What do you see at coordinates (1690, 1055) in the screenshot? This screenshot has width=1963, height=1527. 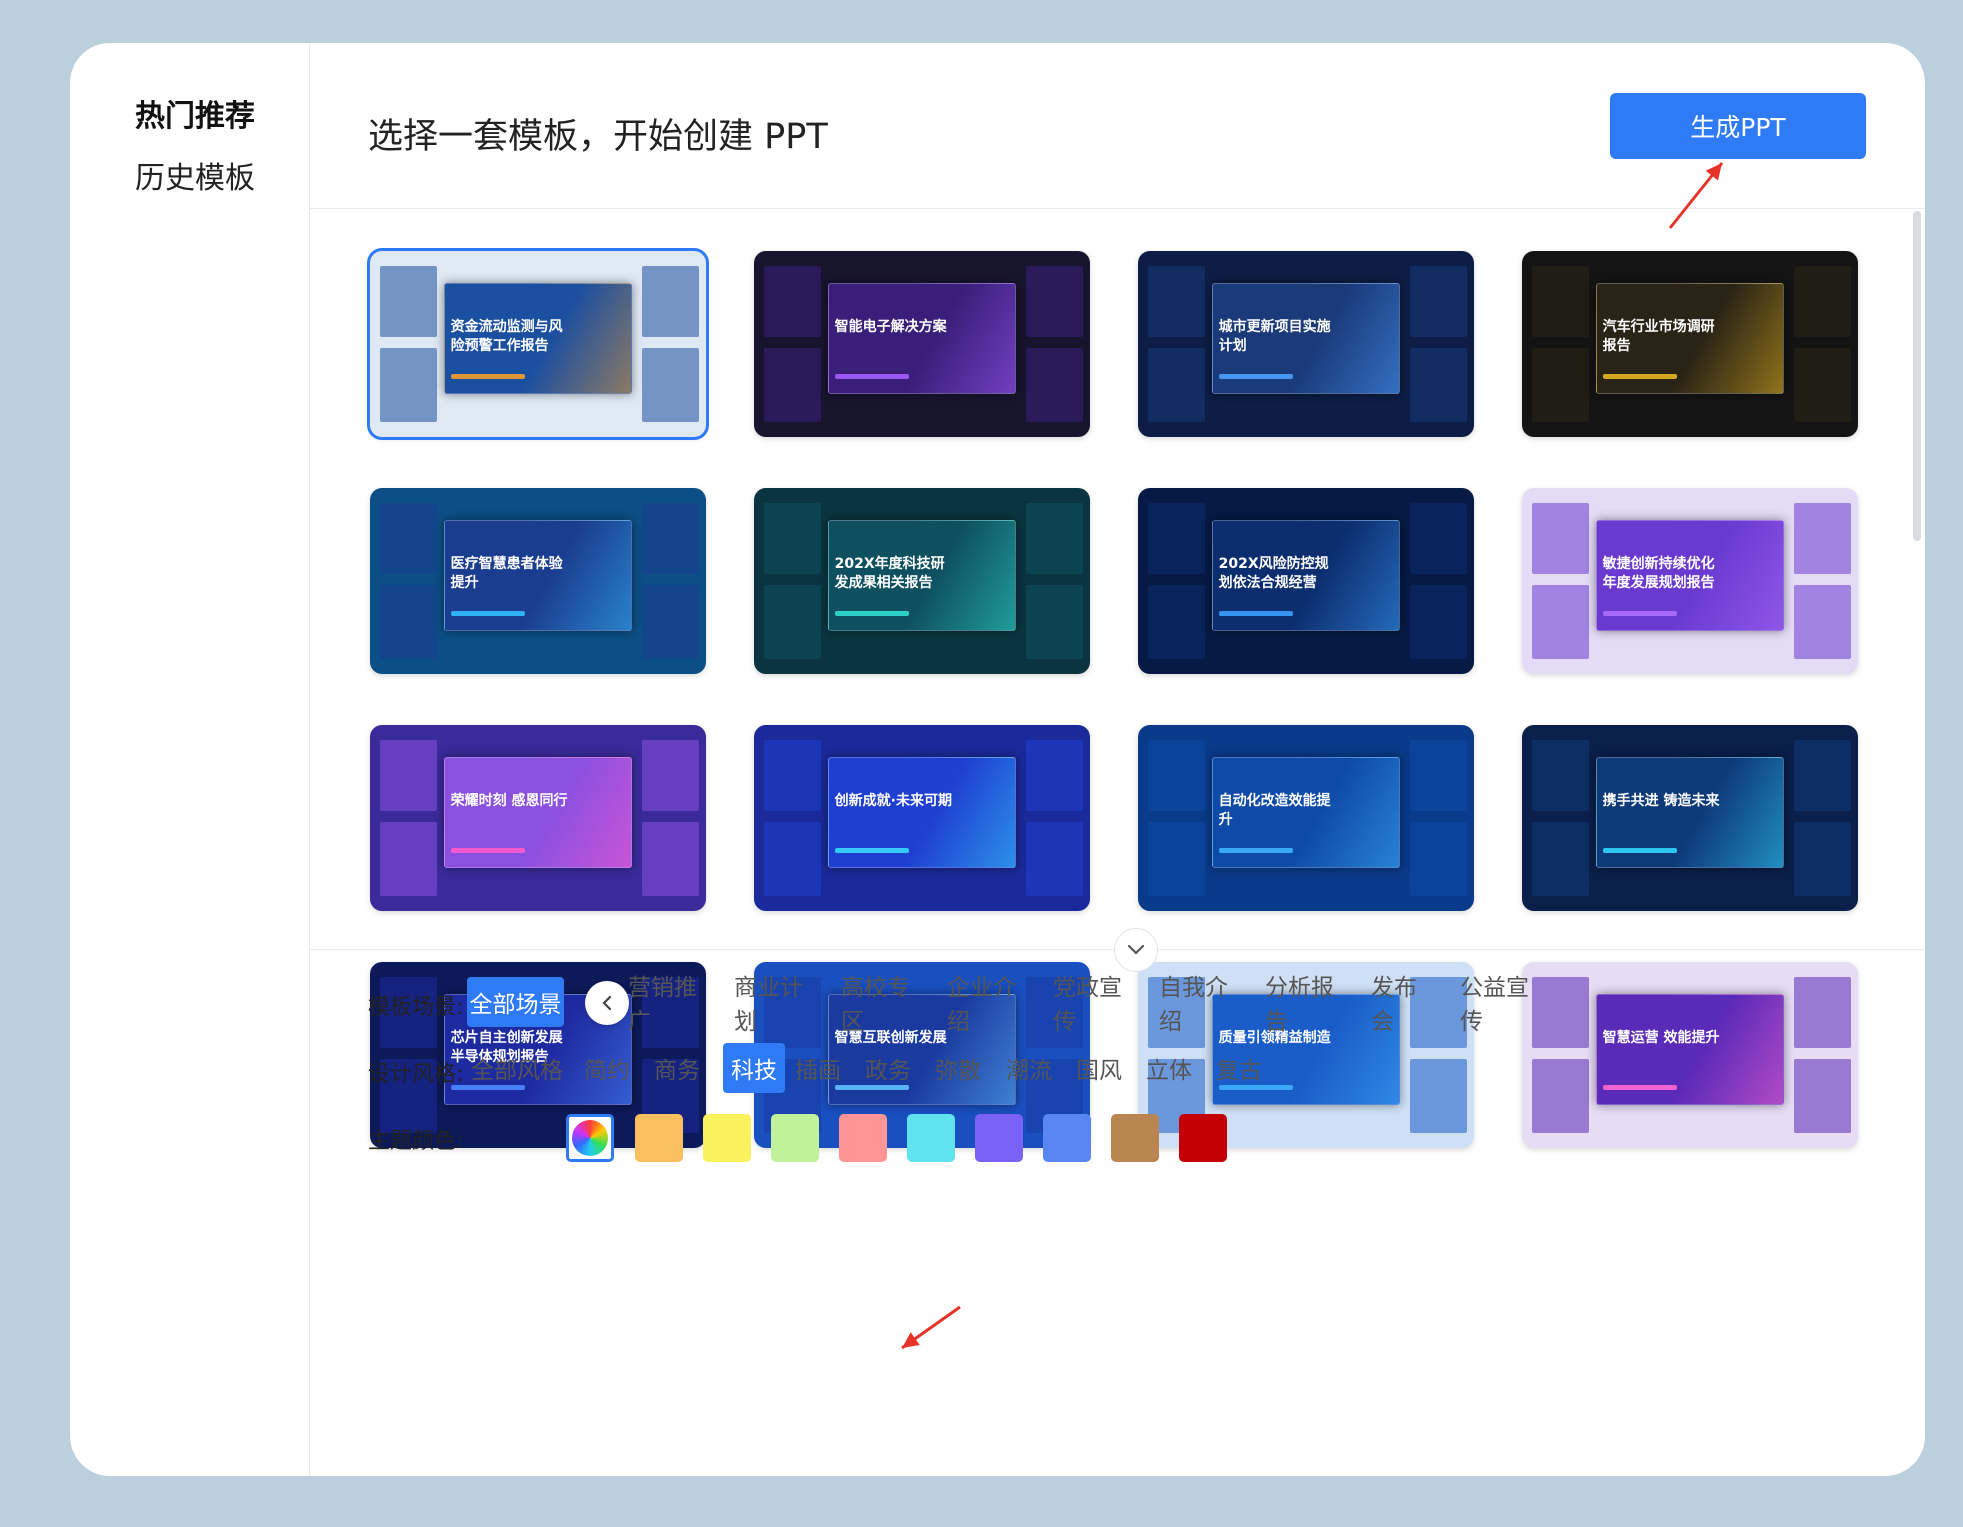 I see `template-card: 智慧运营 效能提升` at bounding box center [1690, 1055].